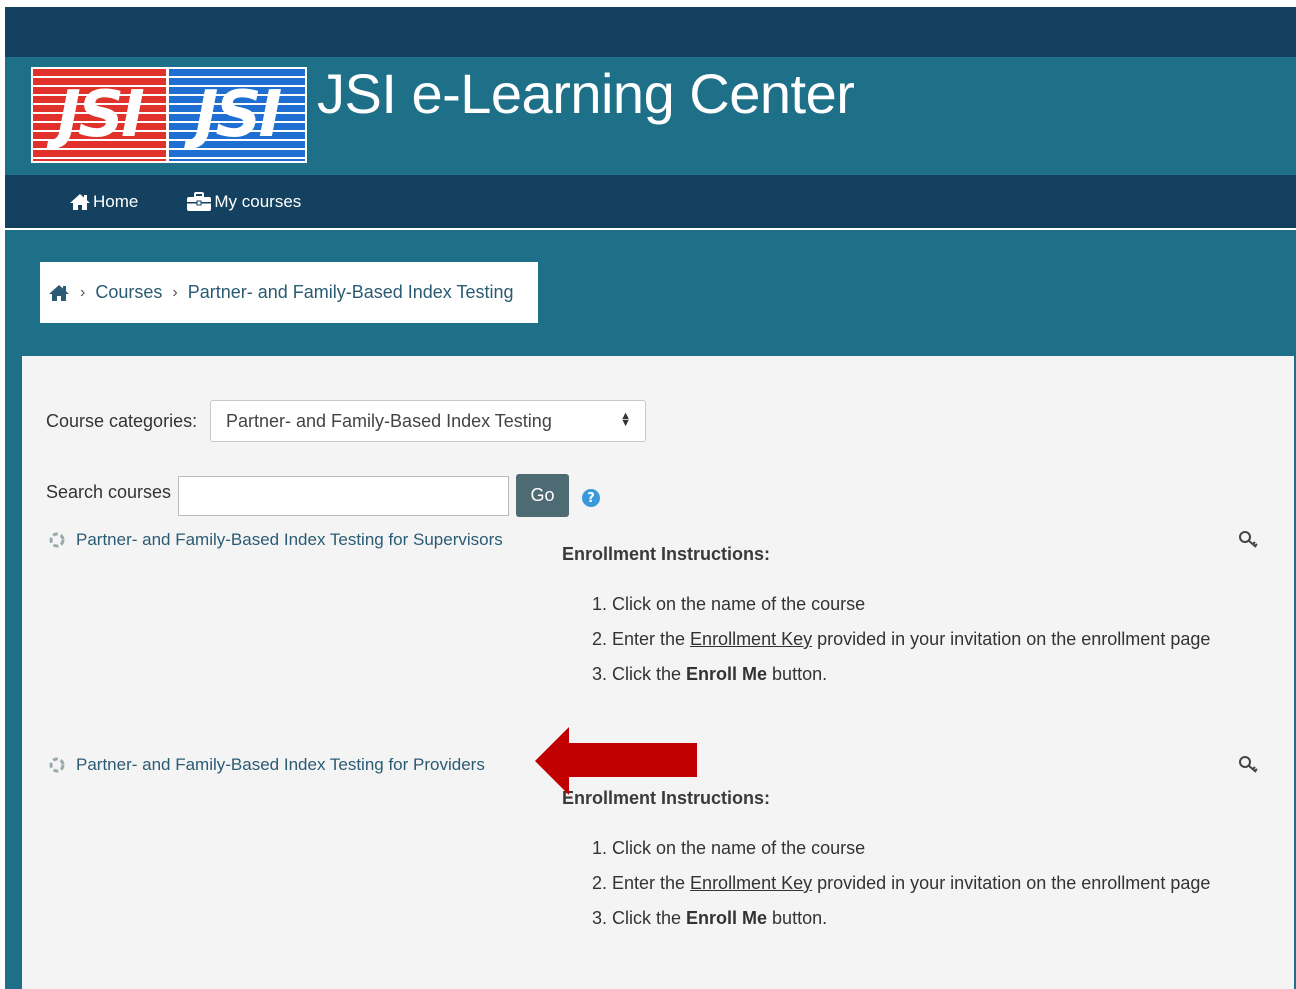  I want to click on select-caret-icon: ▲ ▼, so click(625, 419).